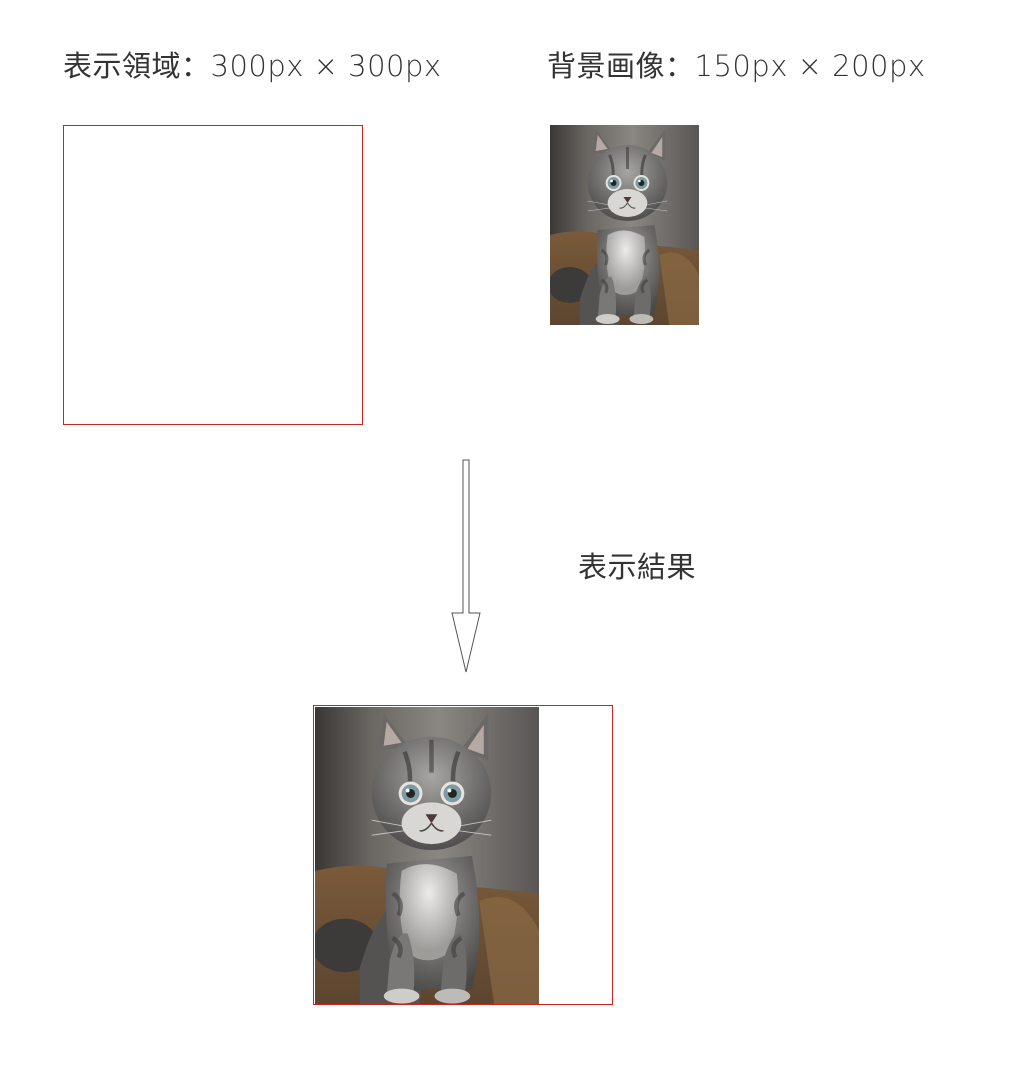  What do you see at coordinates (637, 567) in the screenshot?
I see `result-label: 表示結果` at bounding box center [637, 567].